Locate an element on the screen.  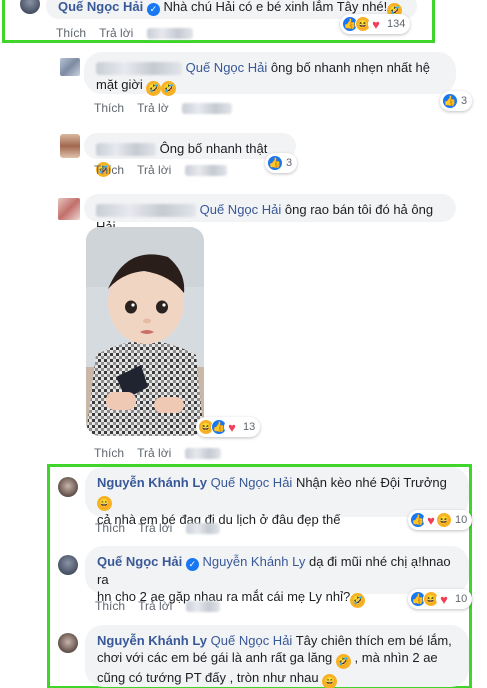
reaction-summary: 👍 😆 ♥ 10 is located at coordinates (440, 599).